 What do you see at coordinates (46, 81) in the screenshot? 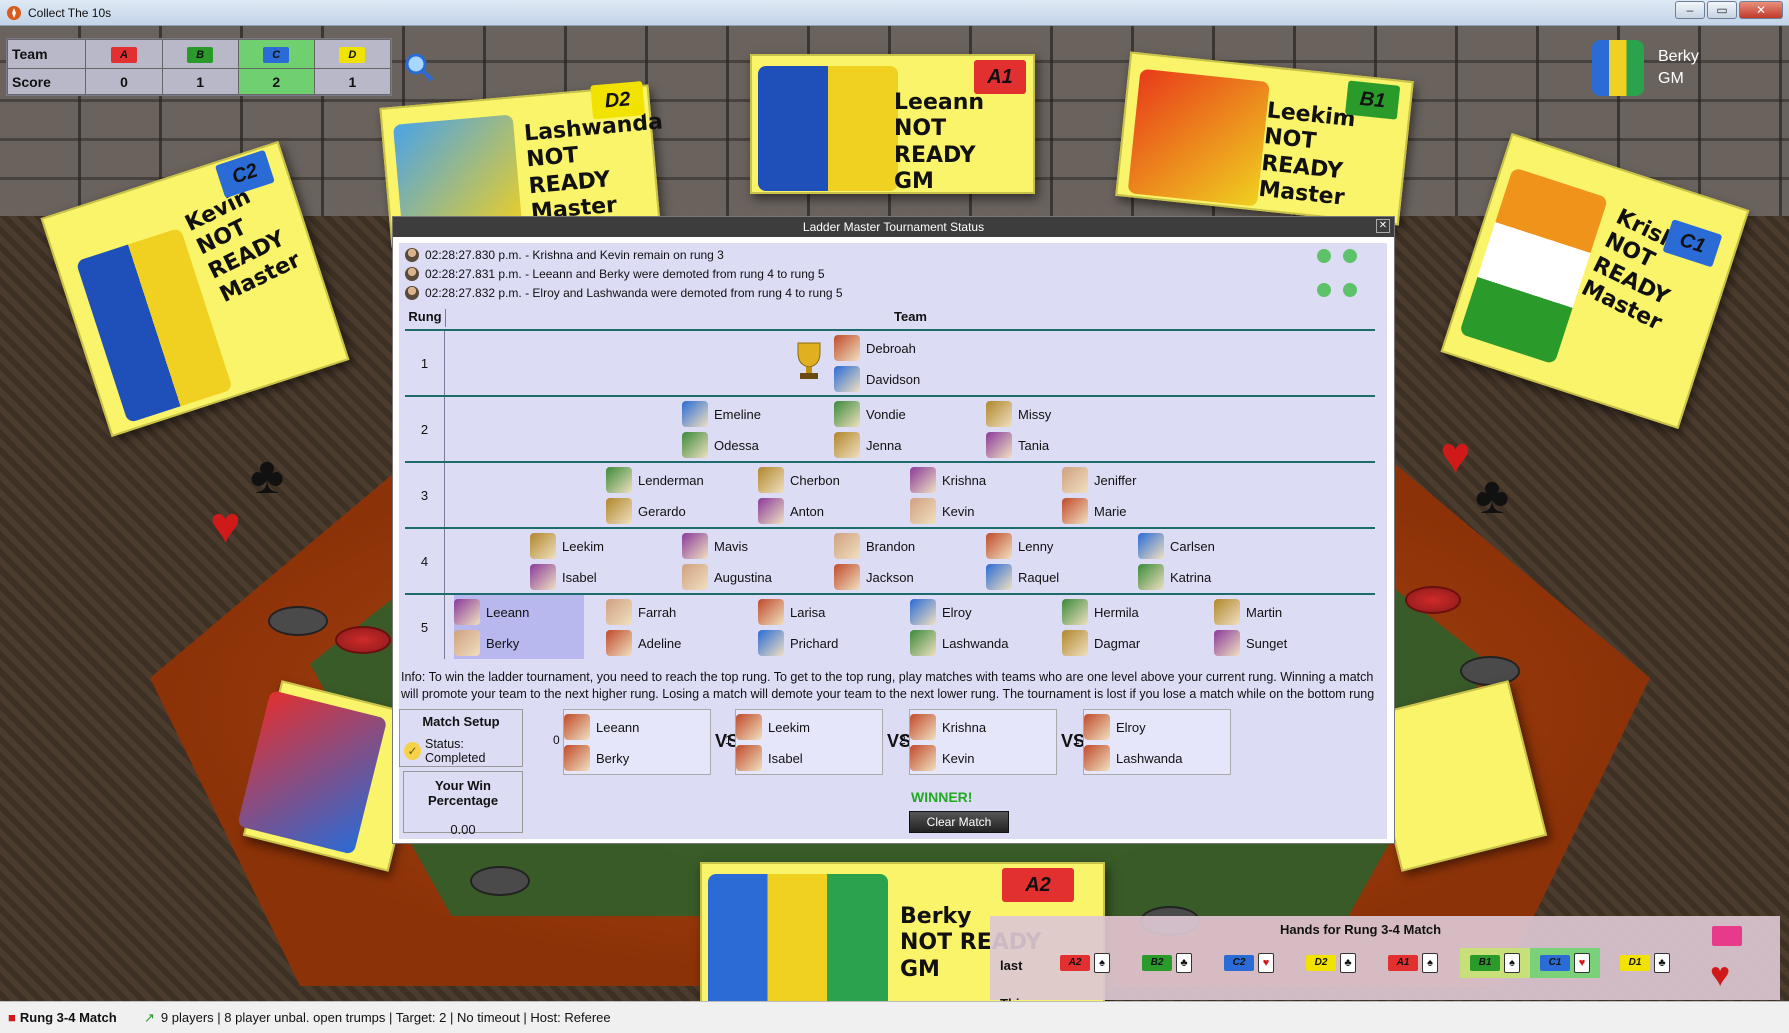
I see `score-label: Score` at bounding box center [46, 81].